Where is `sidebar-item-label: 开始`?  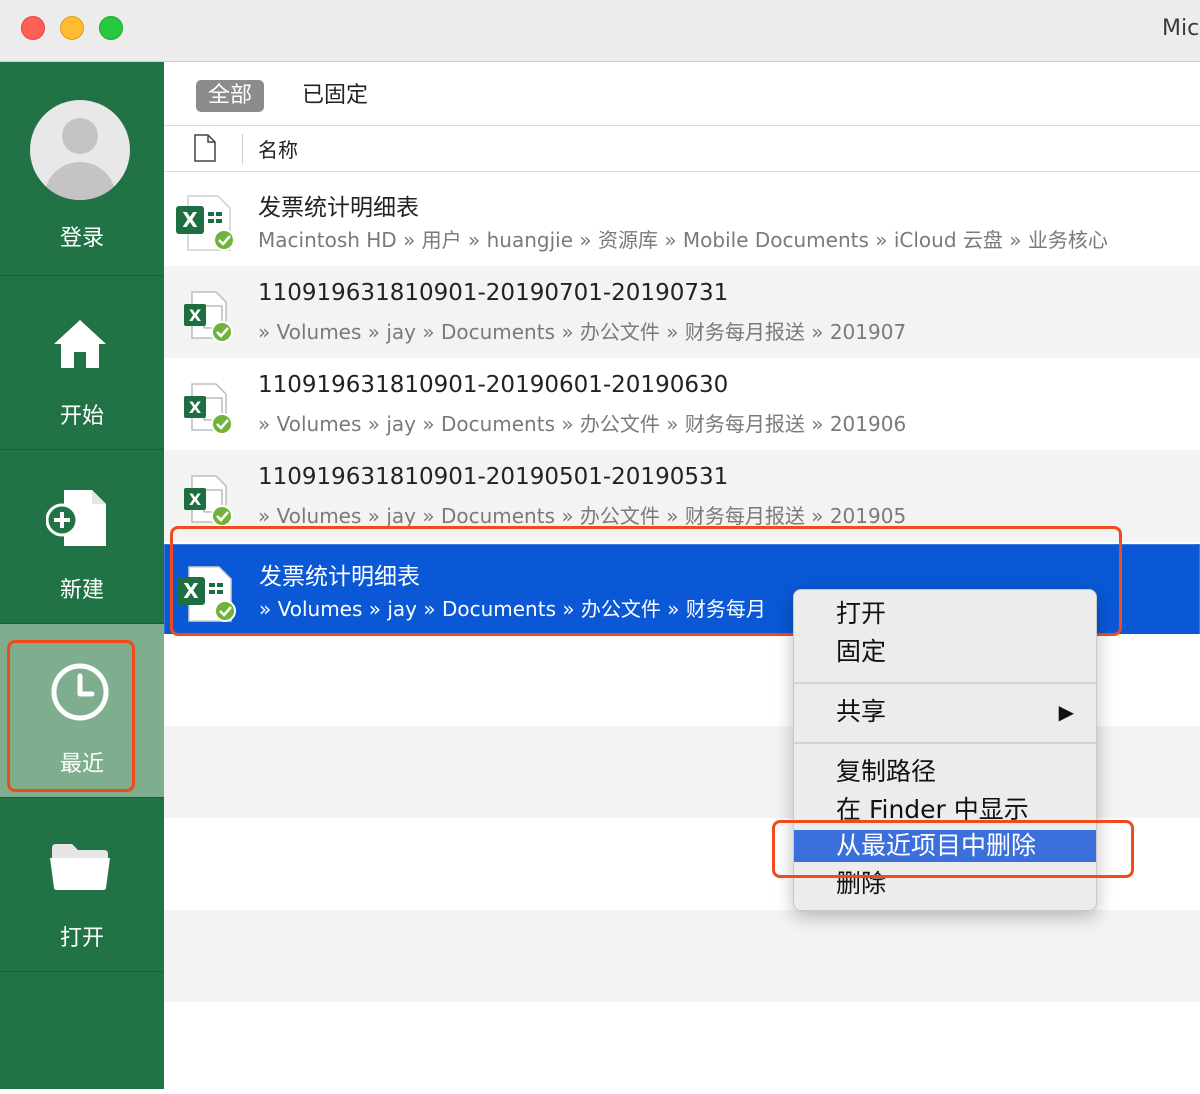 sidebar-item-label: 开始 is located at coordinates (81, 416).